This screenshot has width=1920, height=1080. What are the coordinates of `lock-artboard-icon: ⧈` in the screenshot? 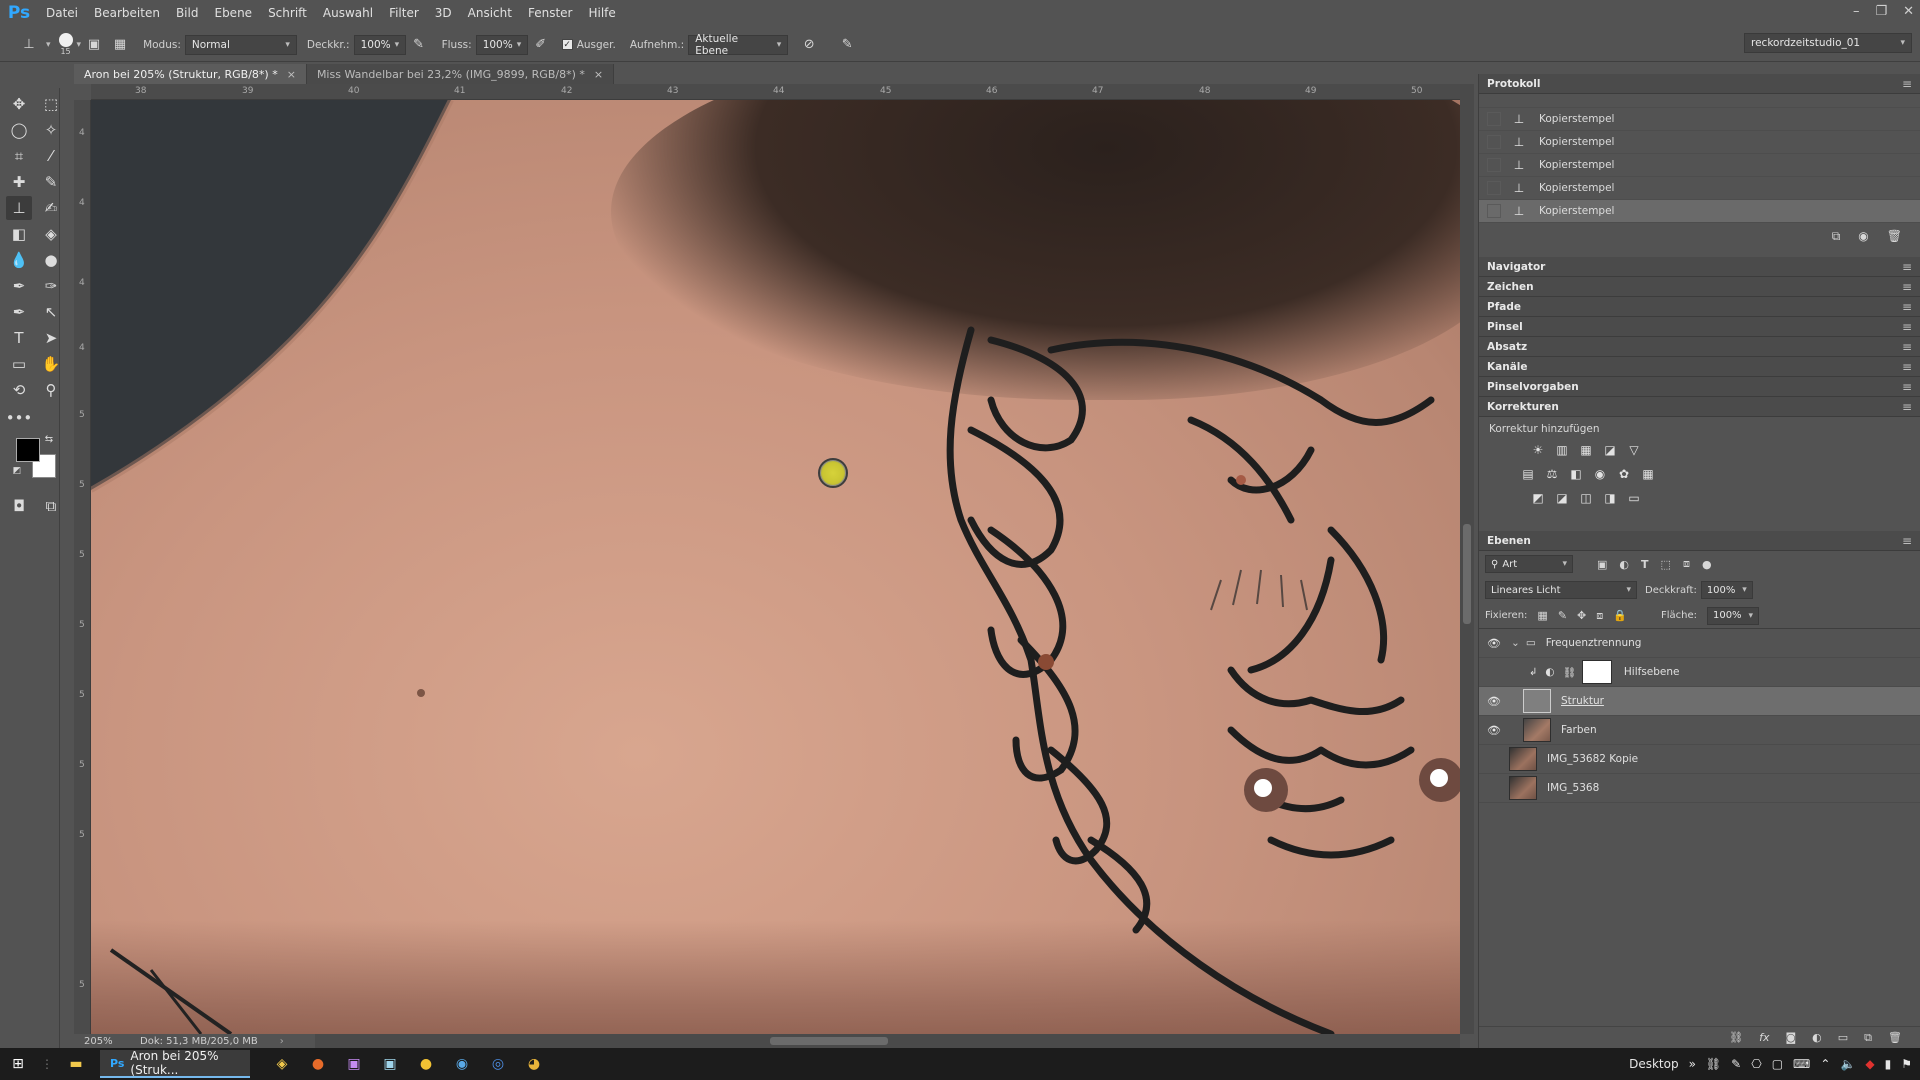 It's located at (1599, 616).